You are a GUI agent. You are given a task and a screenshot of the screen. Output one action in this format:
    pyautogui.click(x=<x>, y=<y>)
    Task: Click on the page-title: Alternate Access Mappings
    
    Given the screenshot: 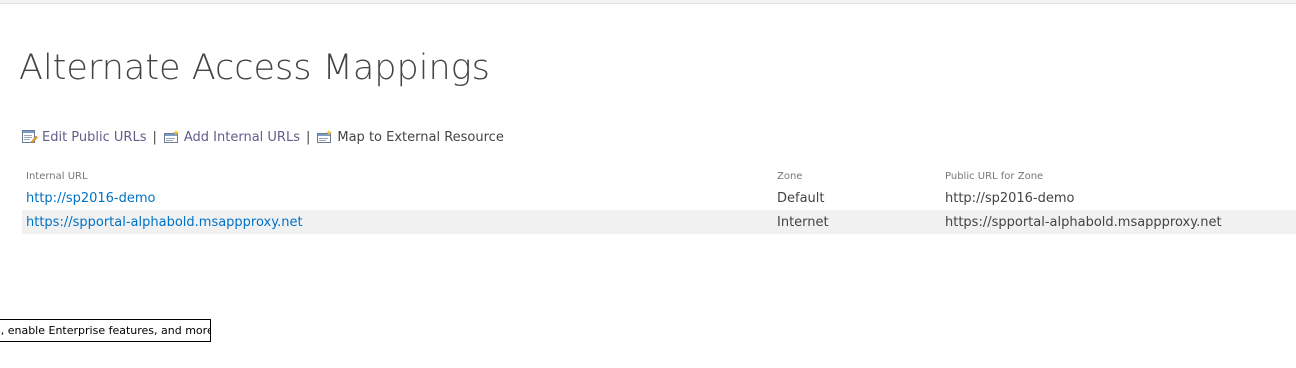 What is the action you would take?
    pyautogui.click(x=254, y=68)
    